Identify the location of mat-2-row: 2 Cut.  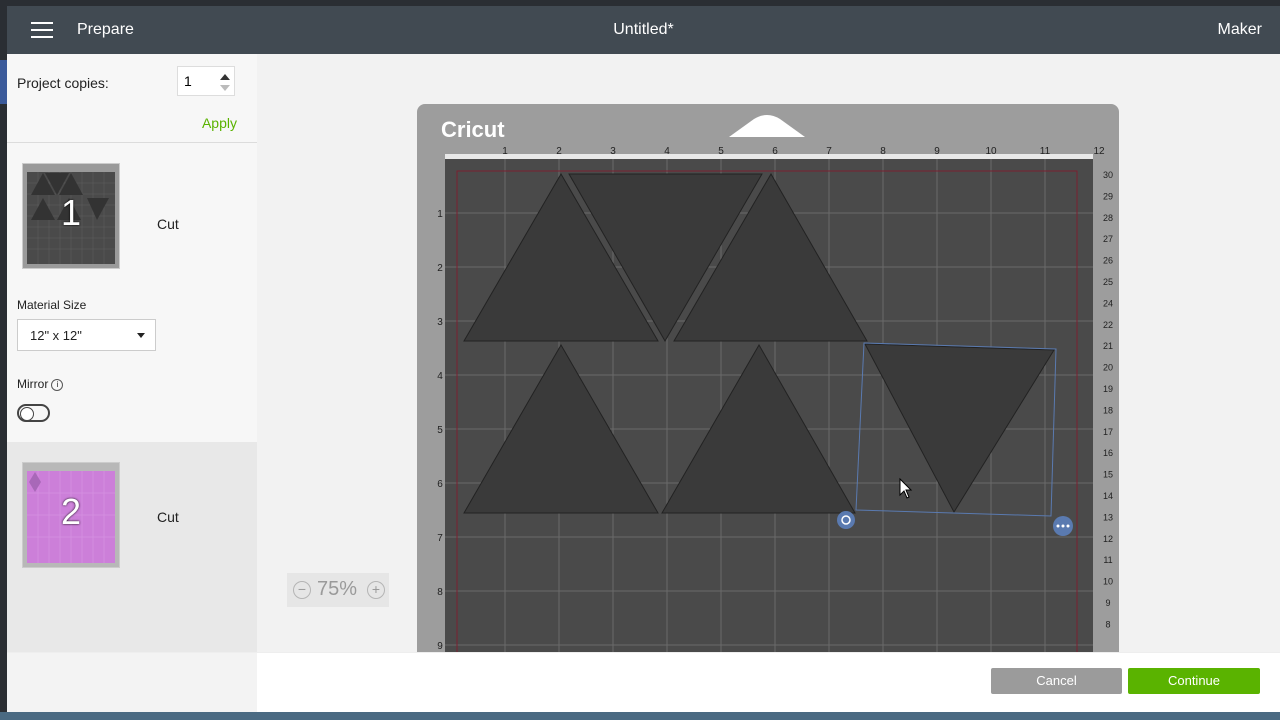
(132, 547).